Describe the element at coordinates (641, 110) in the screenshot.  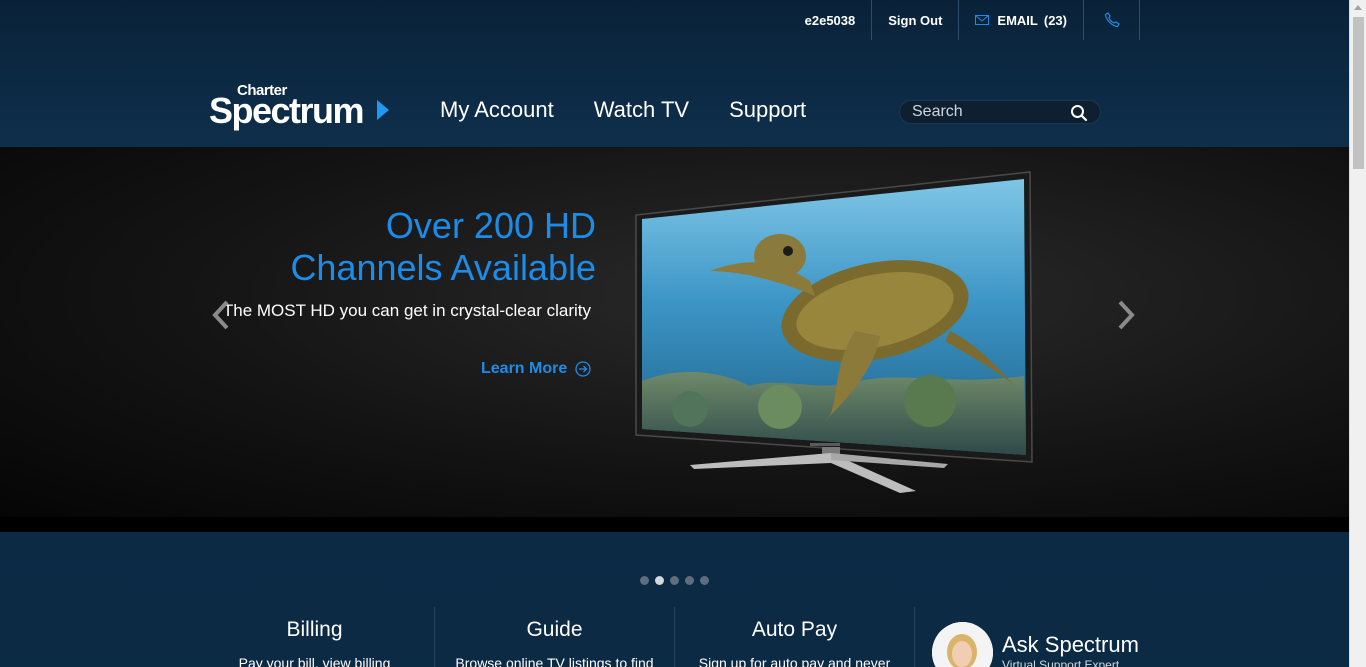
I see `nav-watch-tv: Watch TV` at that location.